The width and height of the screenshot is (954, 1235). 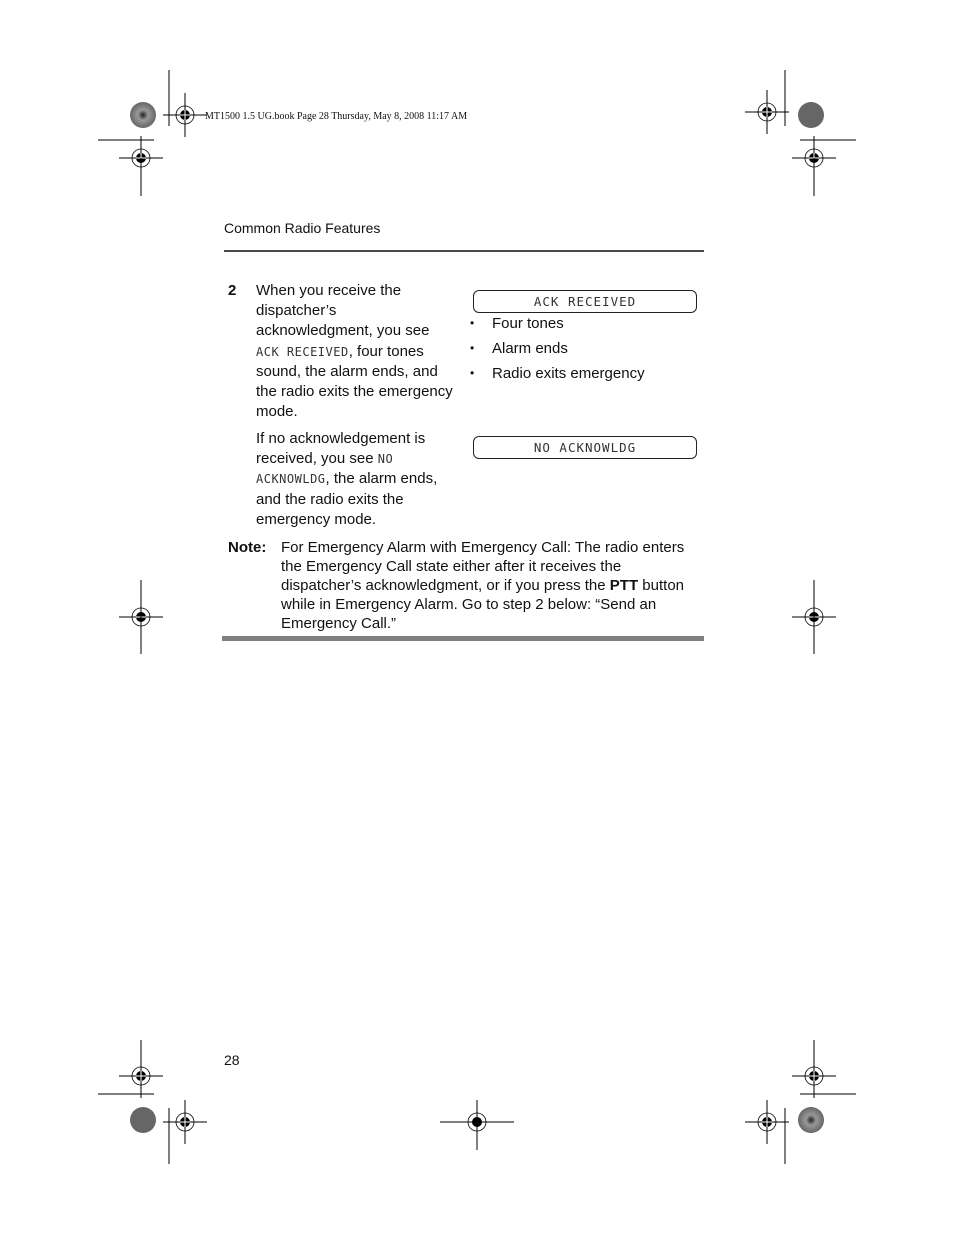 I want to click on note-label: Note:, so click(x=247, y=547).